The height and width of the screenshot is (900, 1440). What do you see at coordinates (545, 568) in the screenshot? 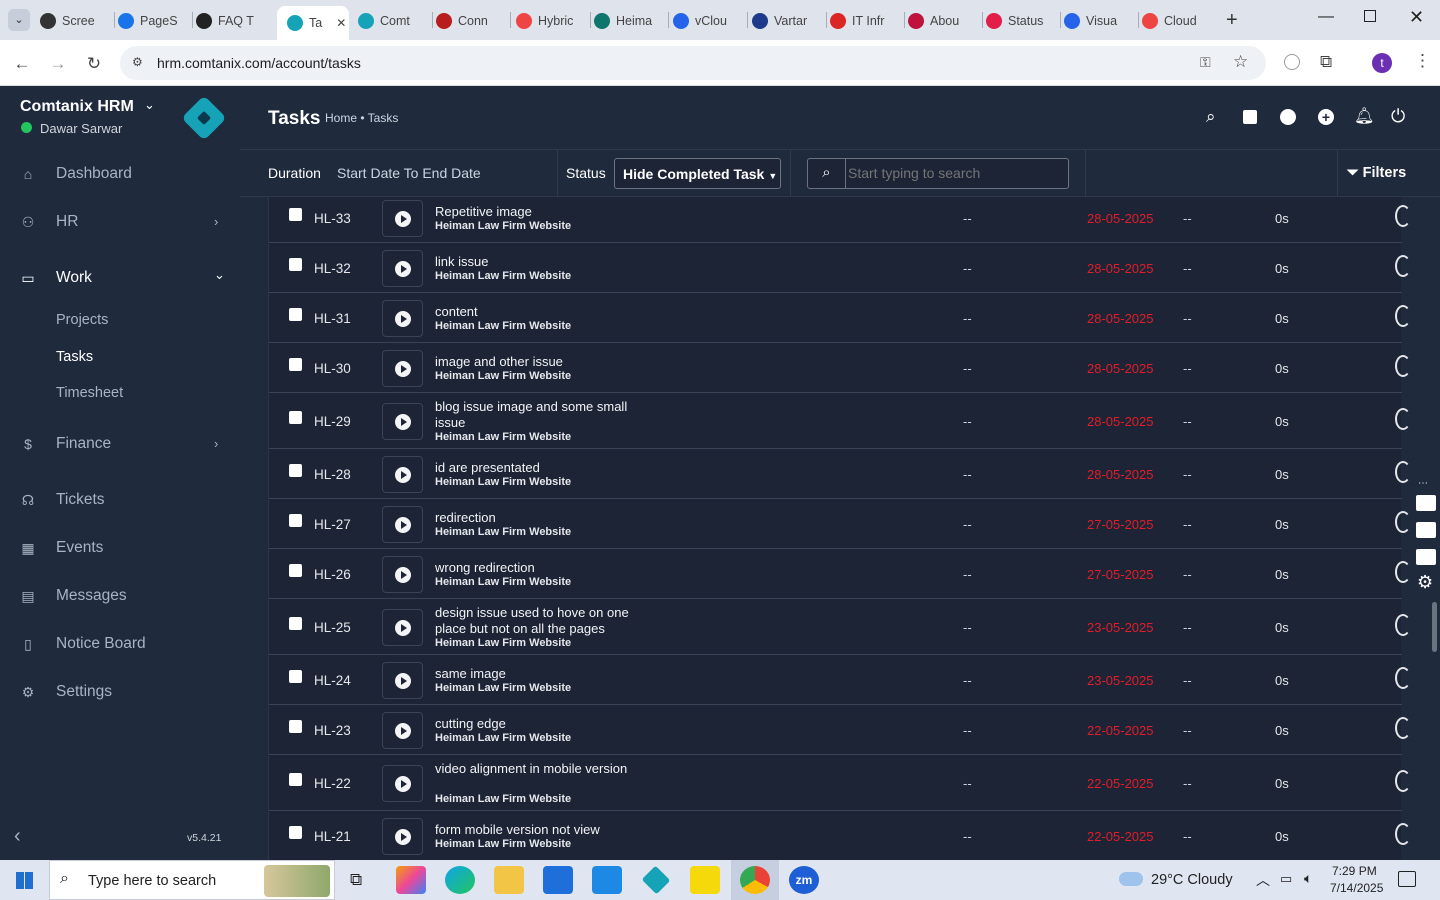
I see `task-name: wrong redirection` at bounding box center [545, 568].